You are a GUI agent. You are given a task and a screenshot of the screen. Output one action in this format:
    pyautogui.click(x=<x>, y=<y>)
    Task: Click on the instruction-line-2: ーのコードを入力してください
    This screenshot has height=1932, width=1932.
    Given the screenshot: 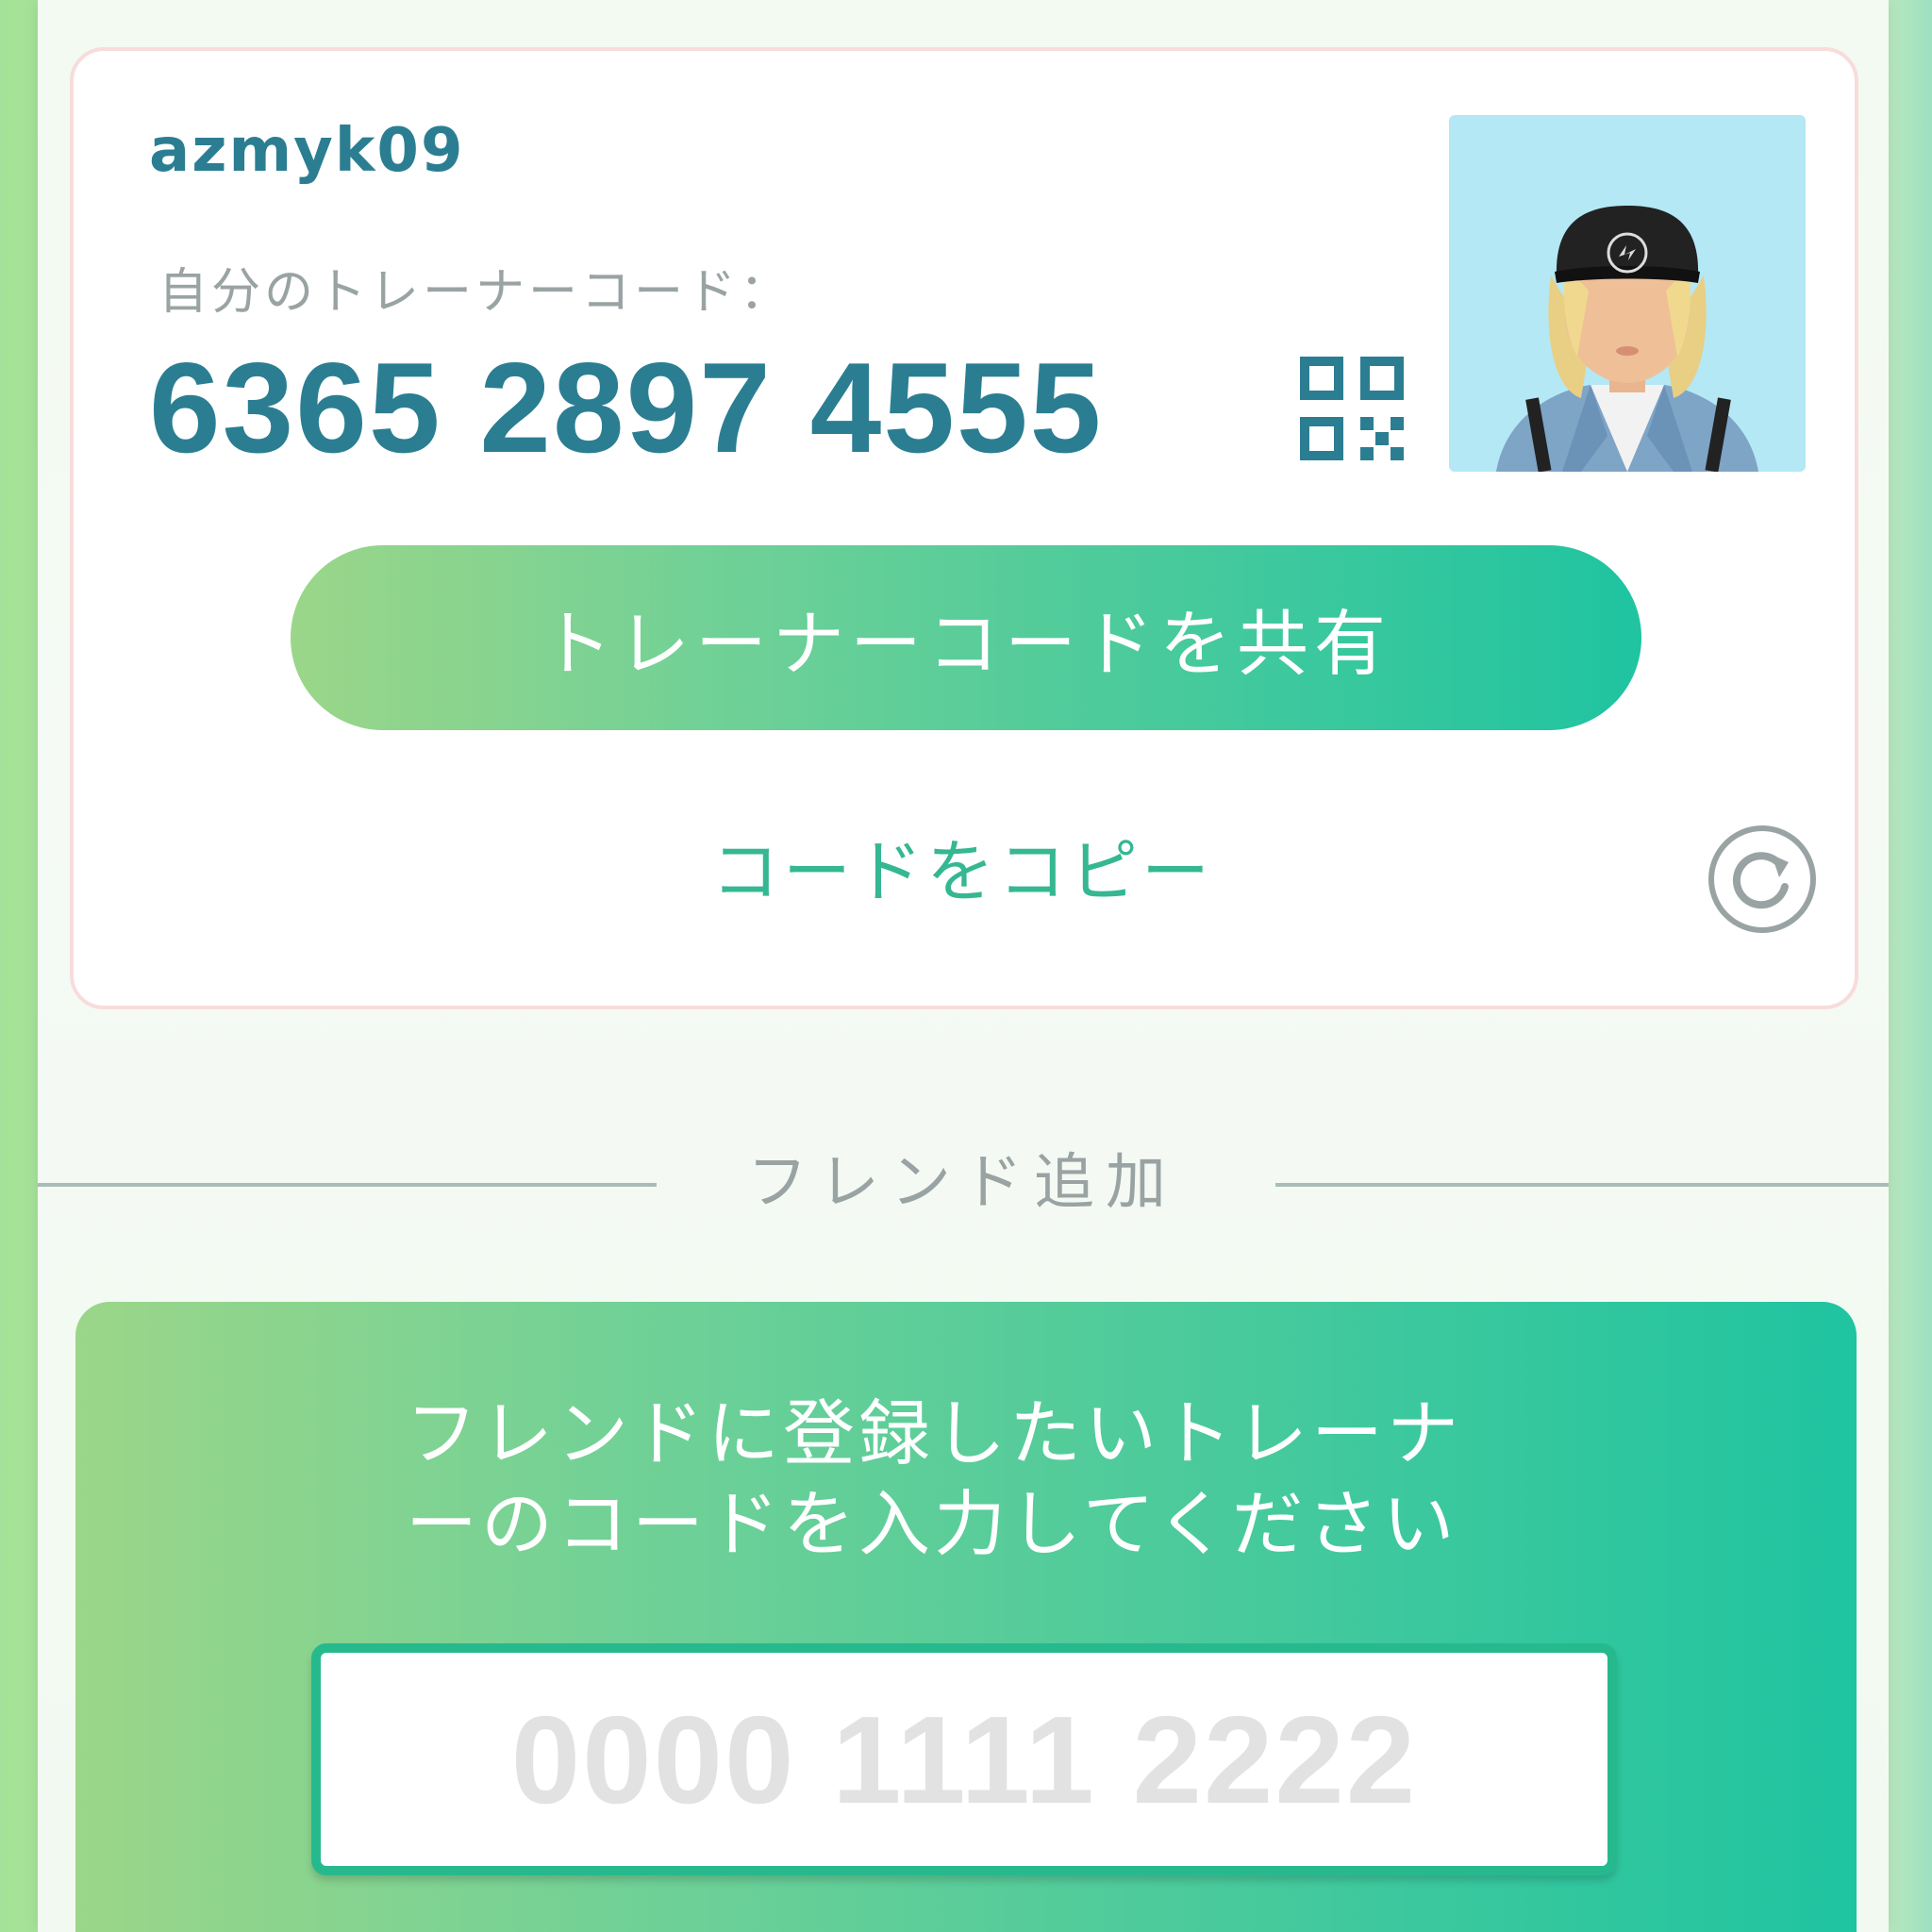 What is the action you would take?
    pyautogui.click(x=932, y=1524)
    